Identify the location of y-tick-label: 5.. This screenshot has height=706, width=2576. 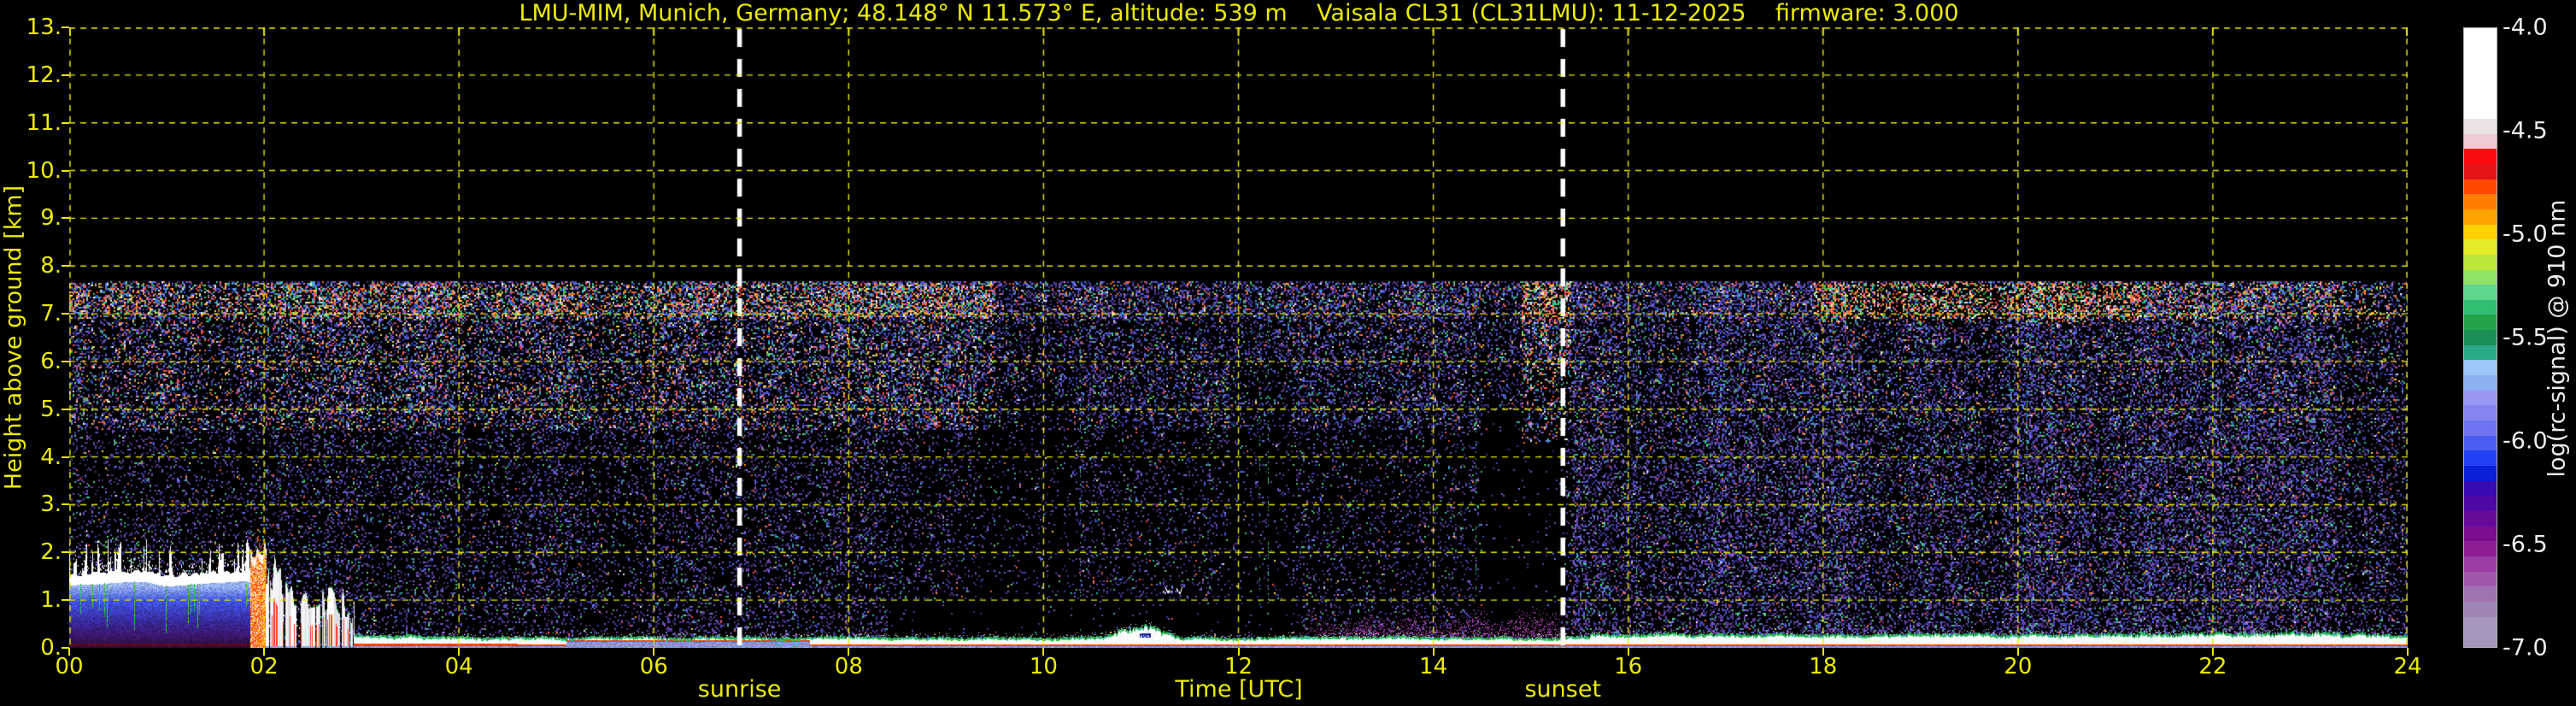
(51, 409).